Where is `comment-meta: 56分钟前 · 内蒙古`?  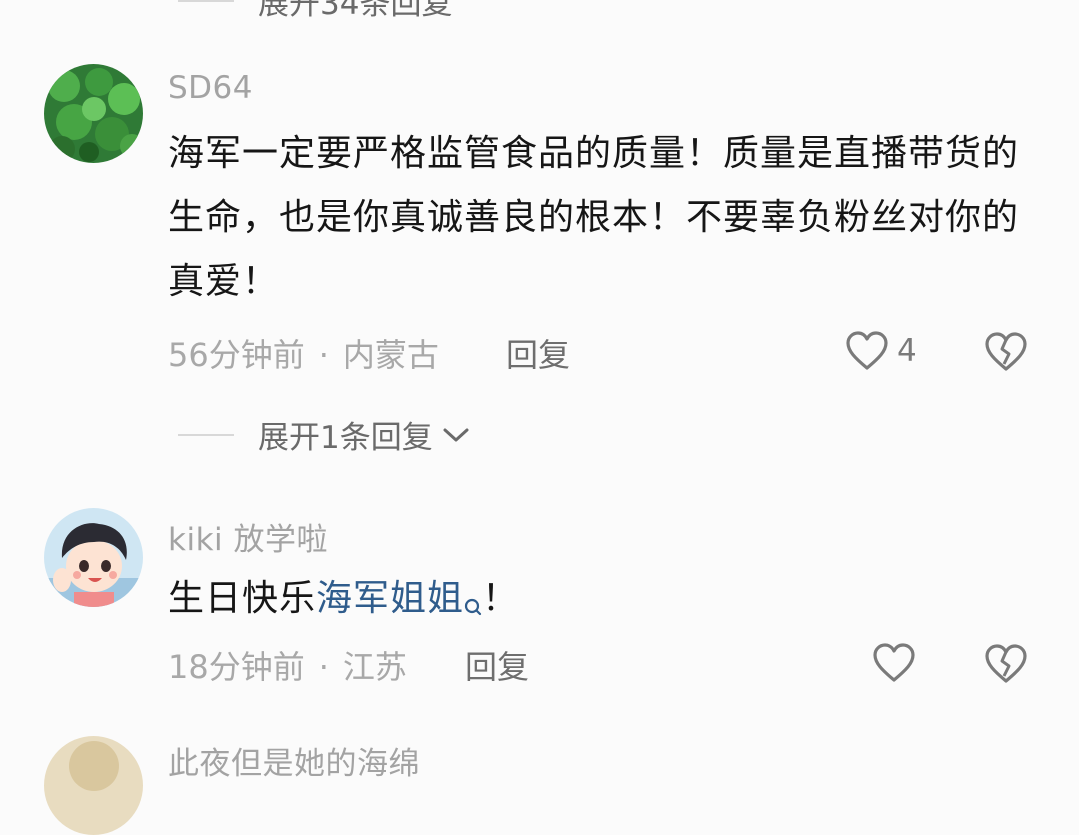
comment-meta: 56分钟前 · 内蒙古 is located at coordinates (303, 353).